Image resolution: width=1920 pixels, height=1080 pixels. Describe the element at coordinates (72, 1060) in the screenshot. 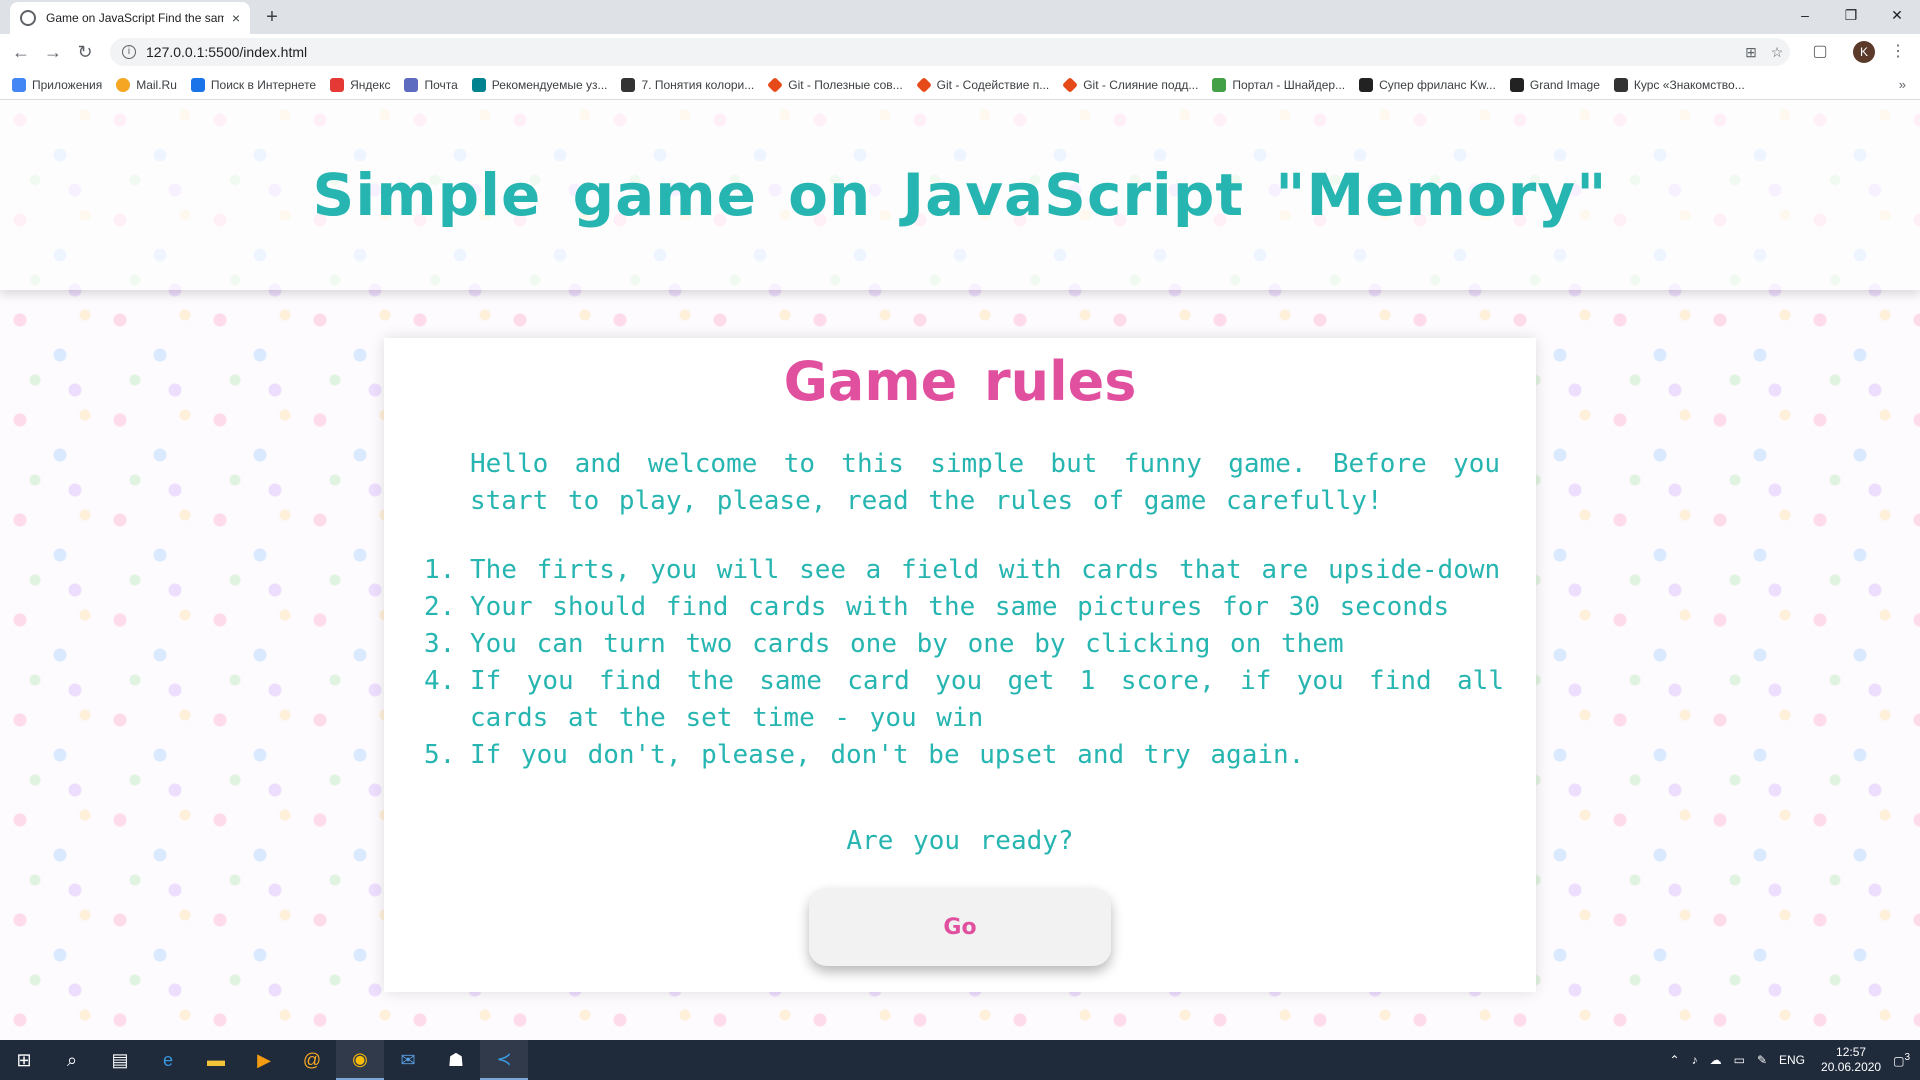

I see `search-icon: ⌕` at that location.